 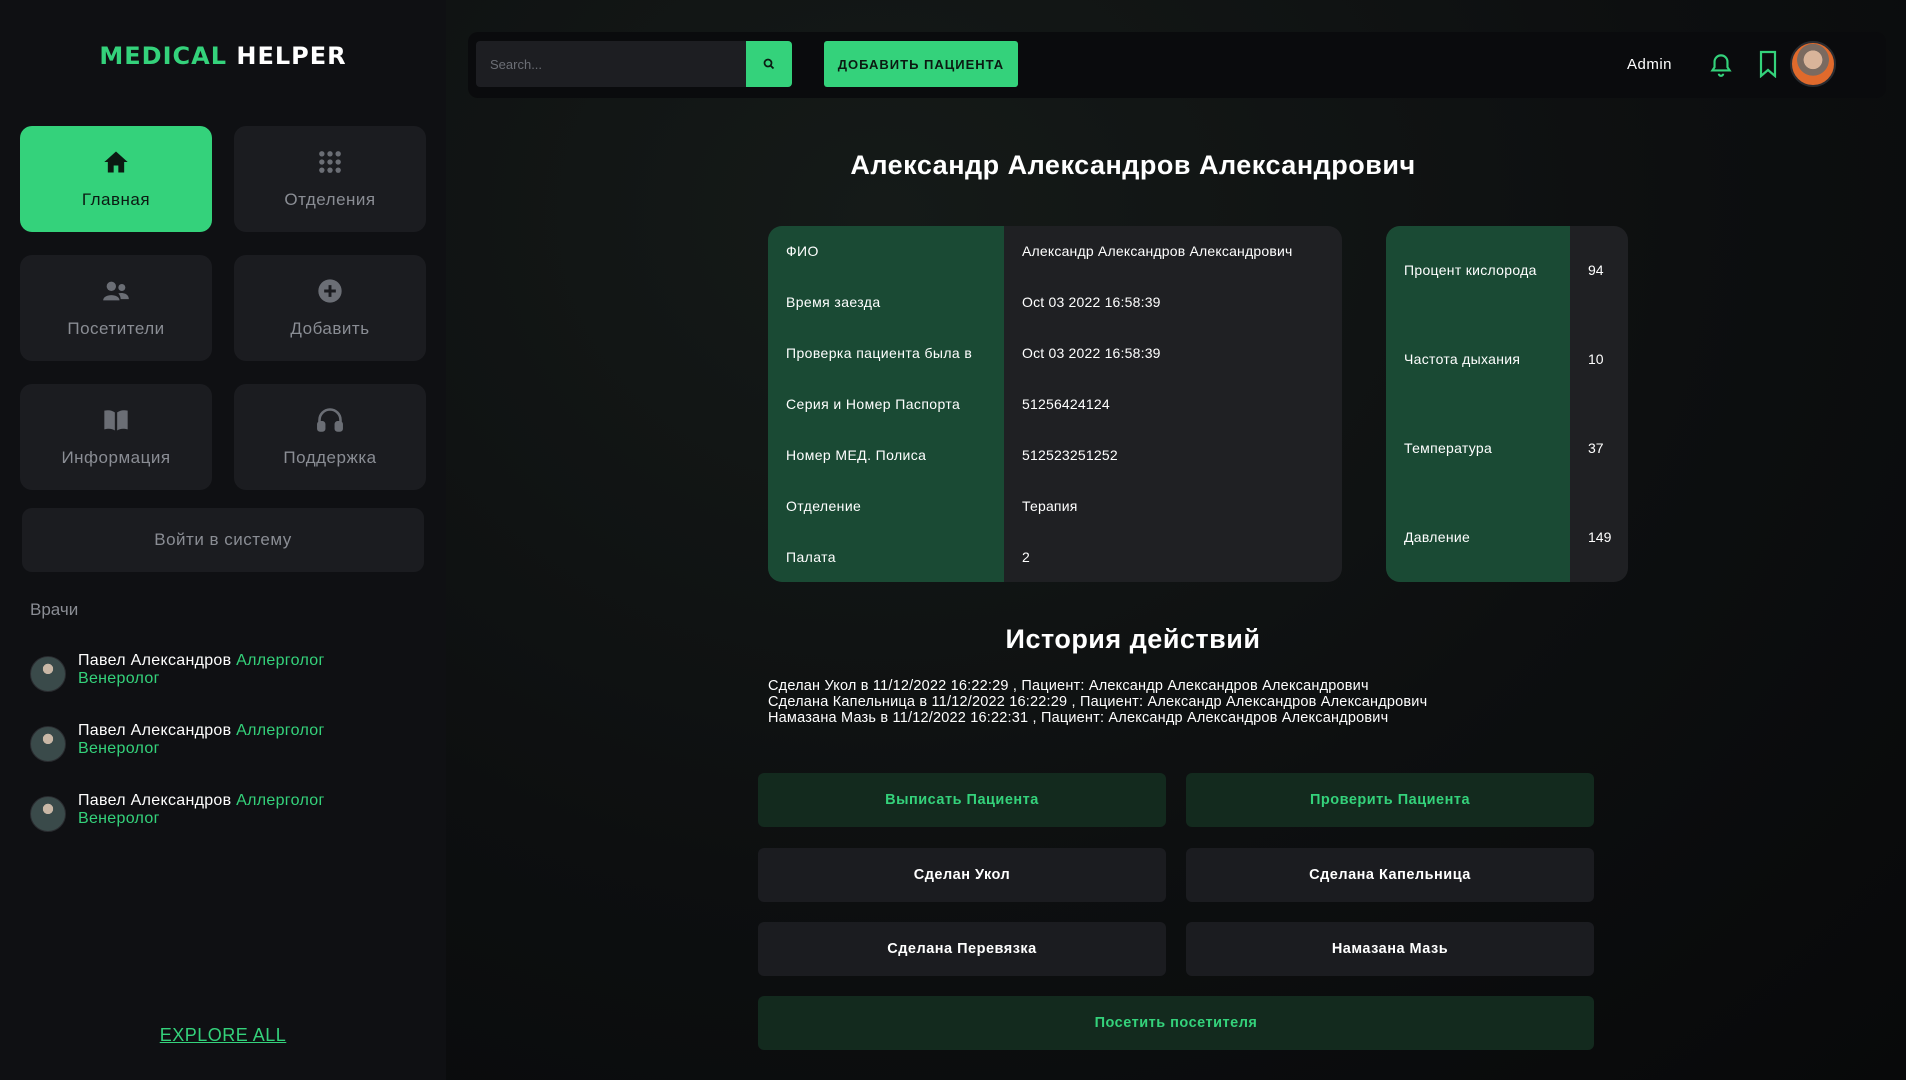 I want to click on nav-tile-label: Посетители, so click(x=116, y=328).